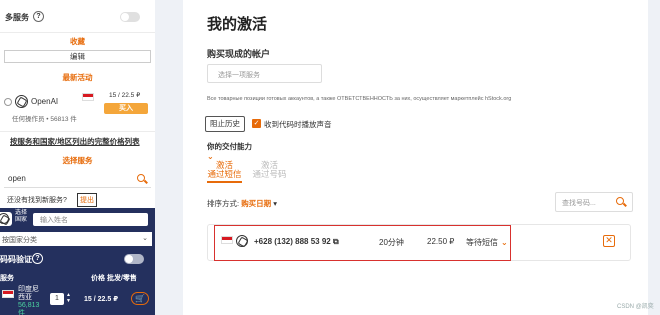  What do you see at coordinates (77, 17) in the screenshot?
I see `multi-service-row: 多服务 ?` at bounding box center [77, 17].